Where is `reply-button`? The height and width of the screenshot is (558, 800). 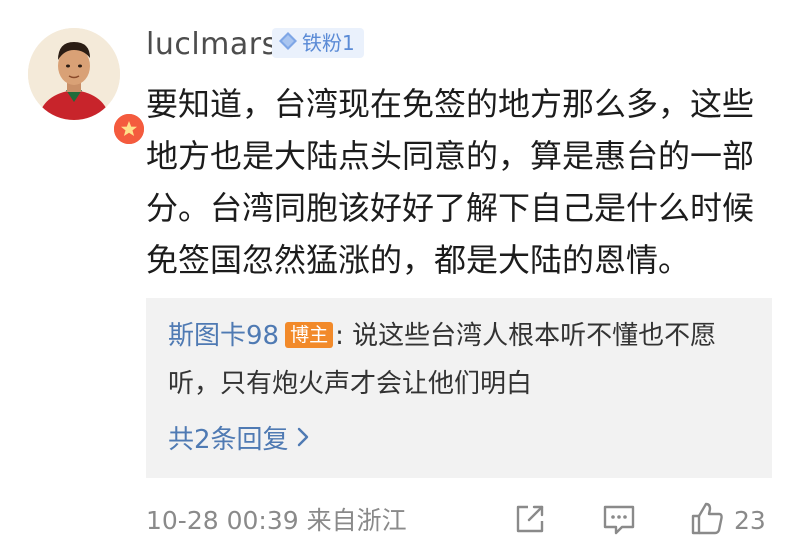 reply-button is located at coordinates (619, 521).